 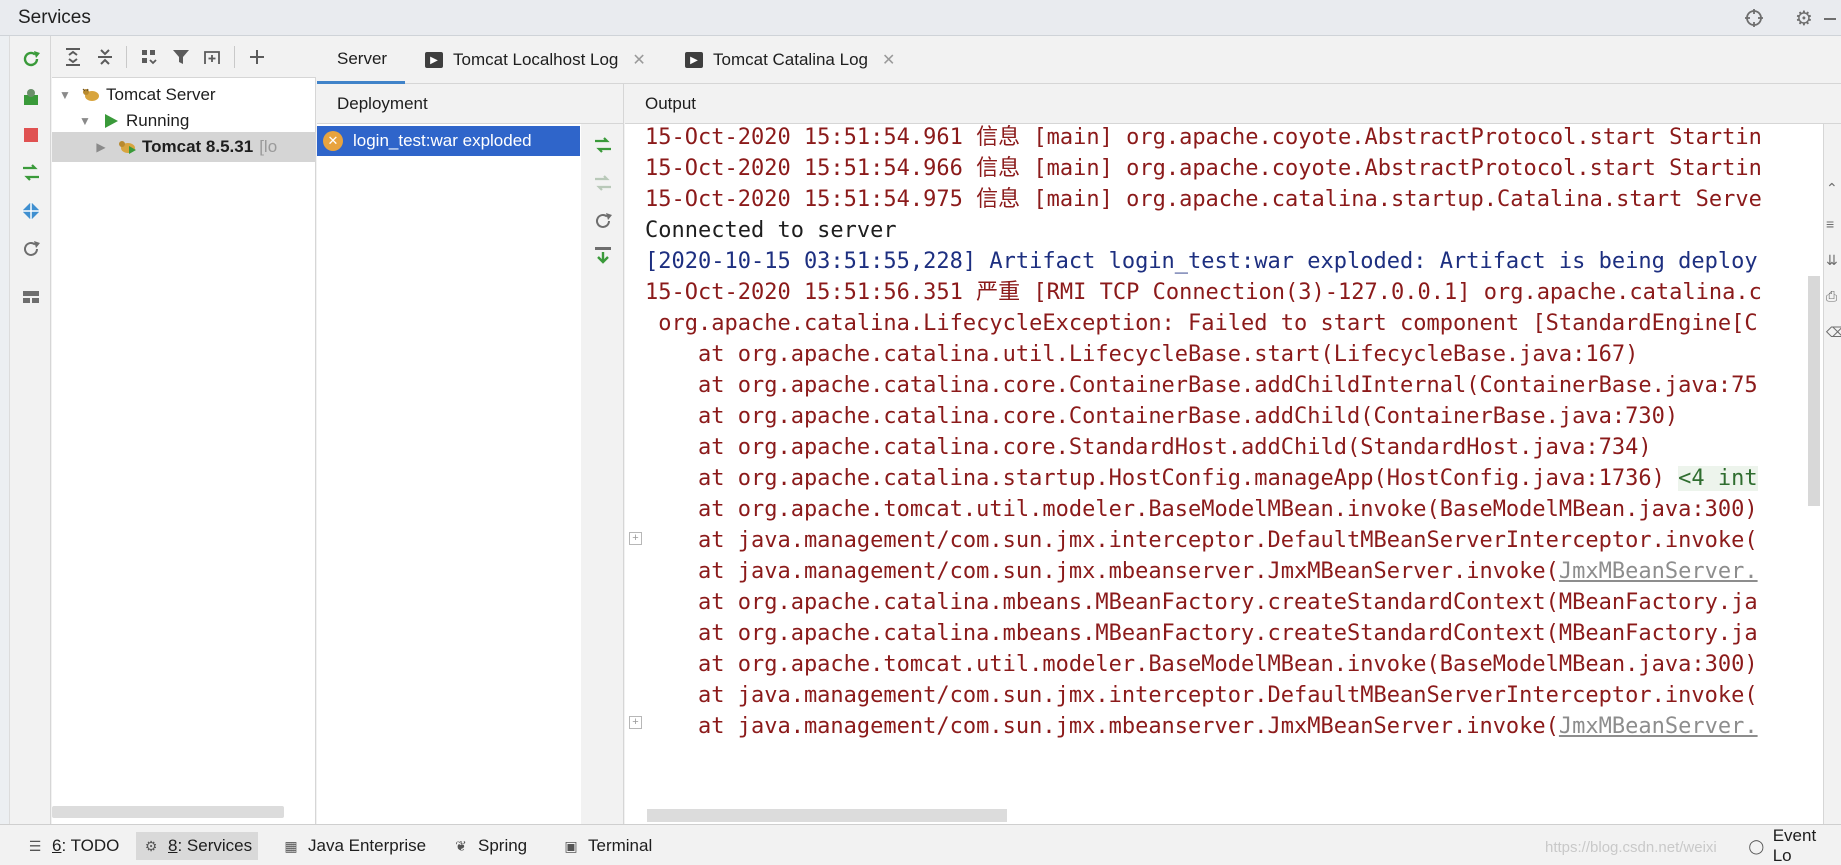 I want to click on tree-label-tomcat-instance: Tomcat 8.5.31, so click(x=198, y=146).